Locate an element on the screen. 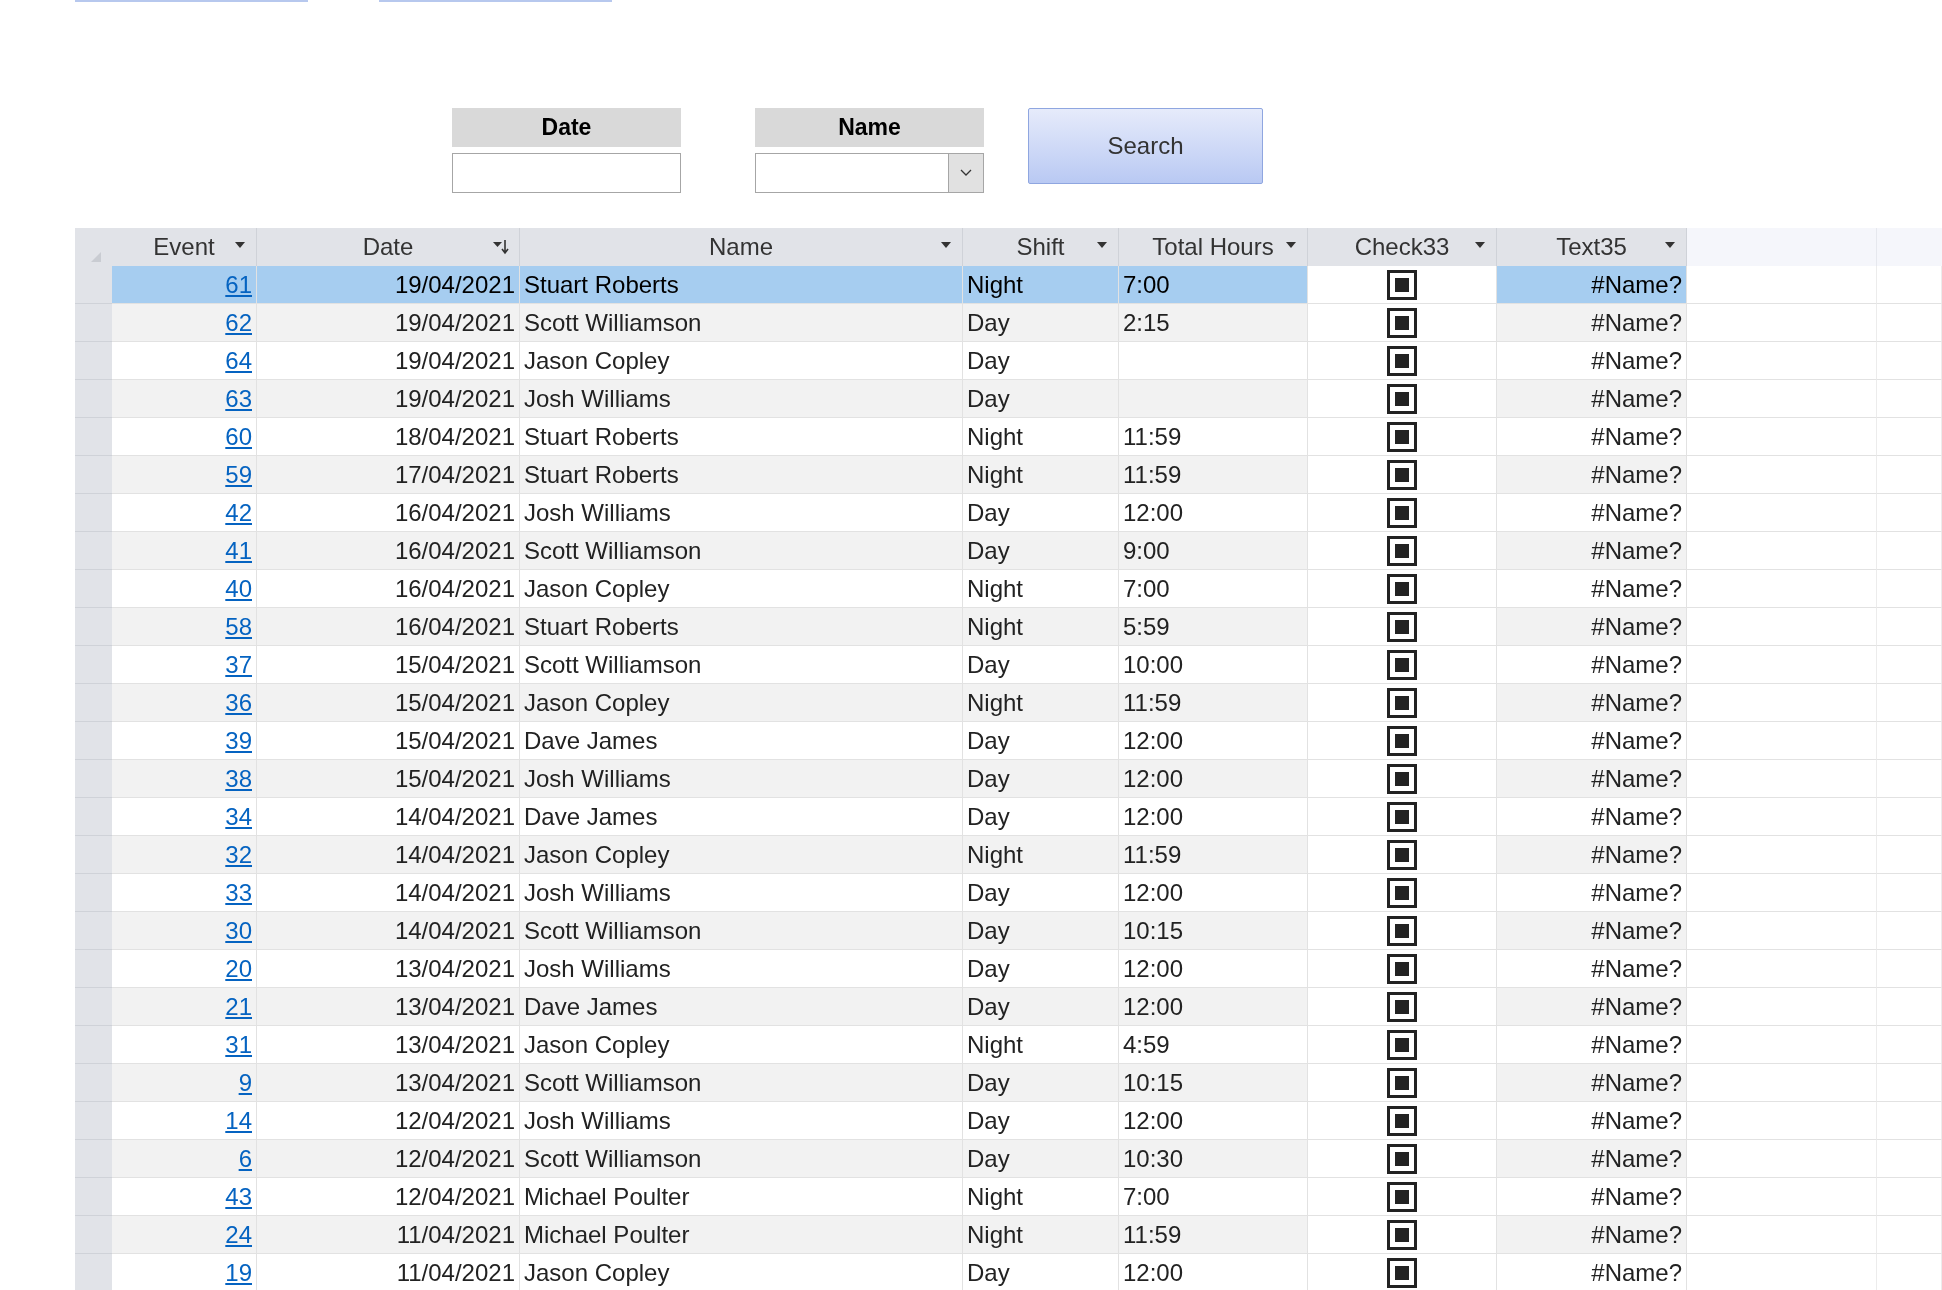 The image size is (1942, 1290). table-row: 62 19/04/2021 Scott Williamson Day 2:15 #Name? is located at coordinates (1008, 323).